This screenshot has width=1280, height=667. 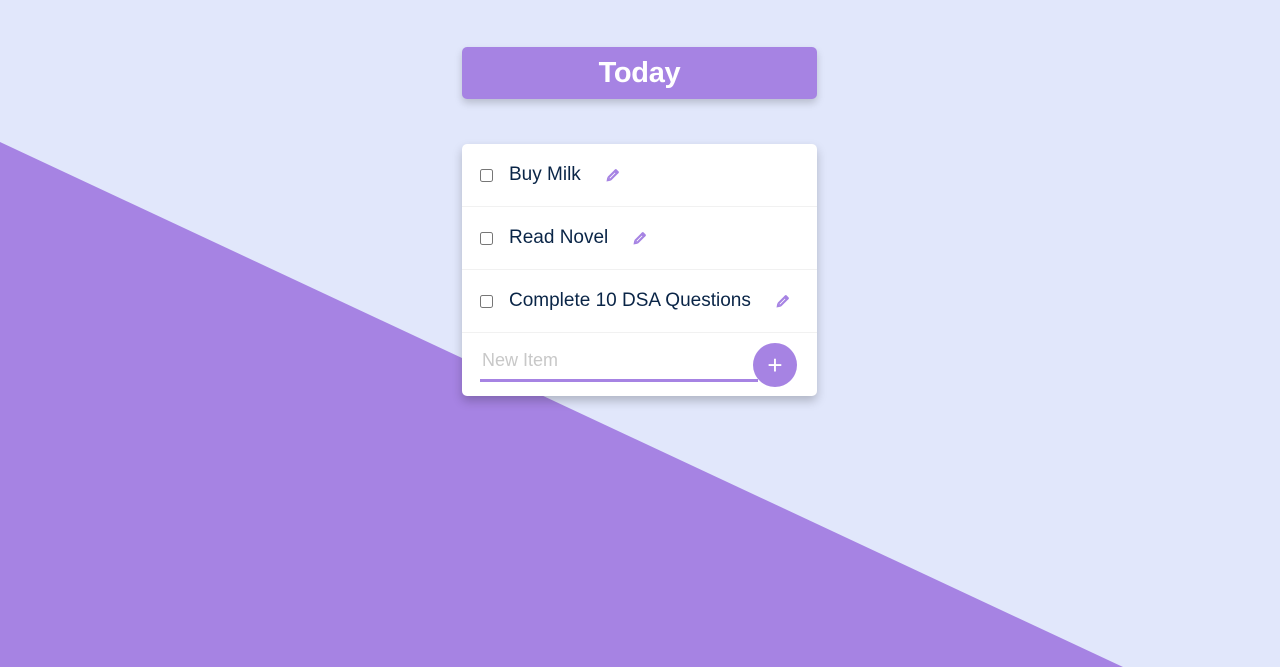 I want to click on item-label: Complete 10 DSA Questions, so click(x=630, y=300).